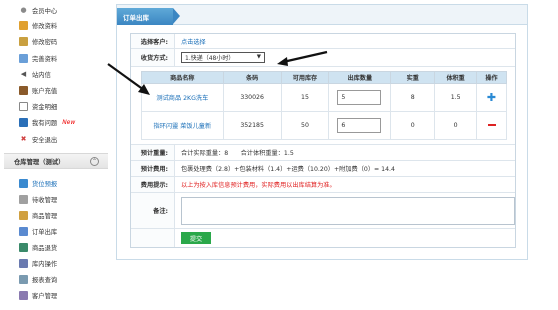 The height and width of the screenshot is (310, 558). I want to click on sidebar-item-label: 订单出库, so click(45, 232).